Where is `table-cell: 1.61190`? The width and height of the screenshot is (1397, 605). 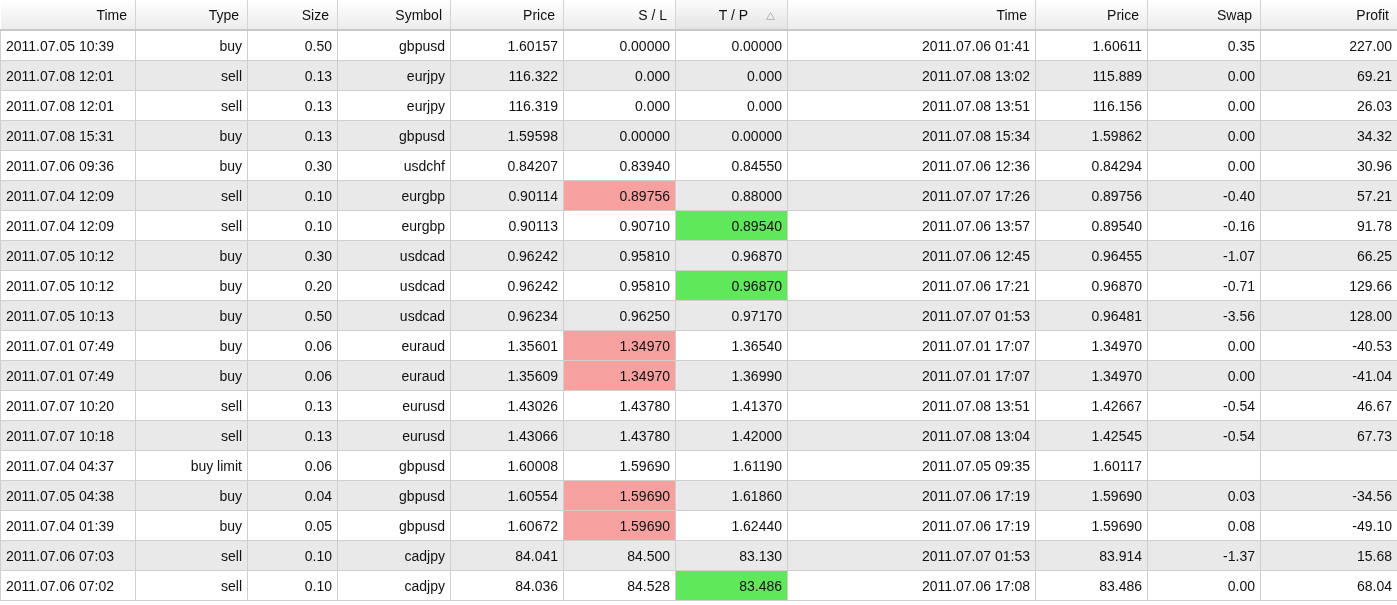
table-cell: 1.61190 is located at coordinates (731, 465).